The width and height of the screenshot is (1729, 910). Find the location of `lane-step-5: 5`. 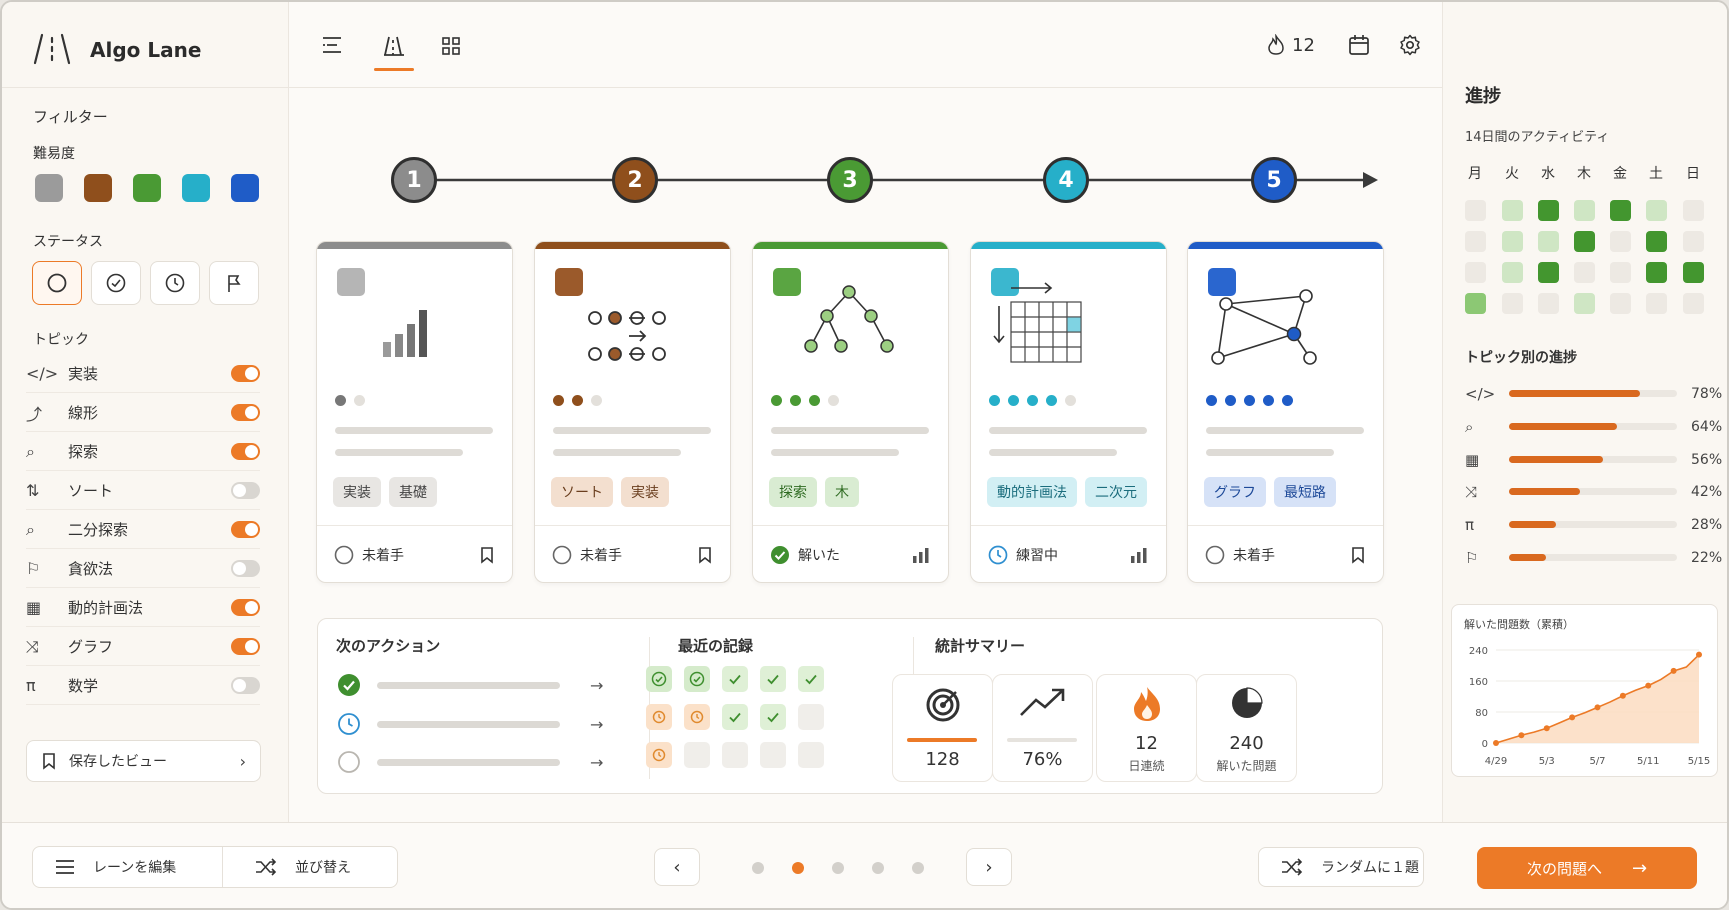

lane-step-5: 5 is located at coordinates (1274, 180).